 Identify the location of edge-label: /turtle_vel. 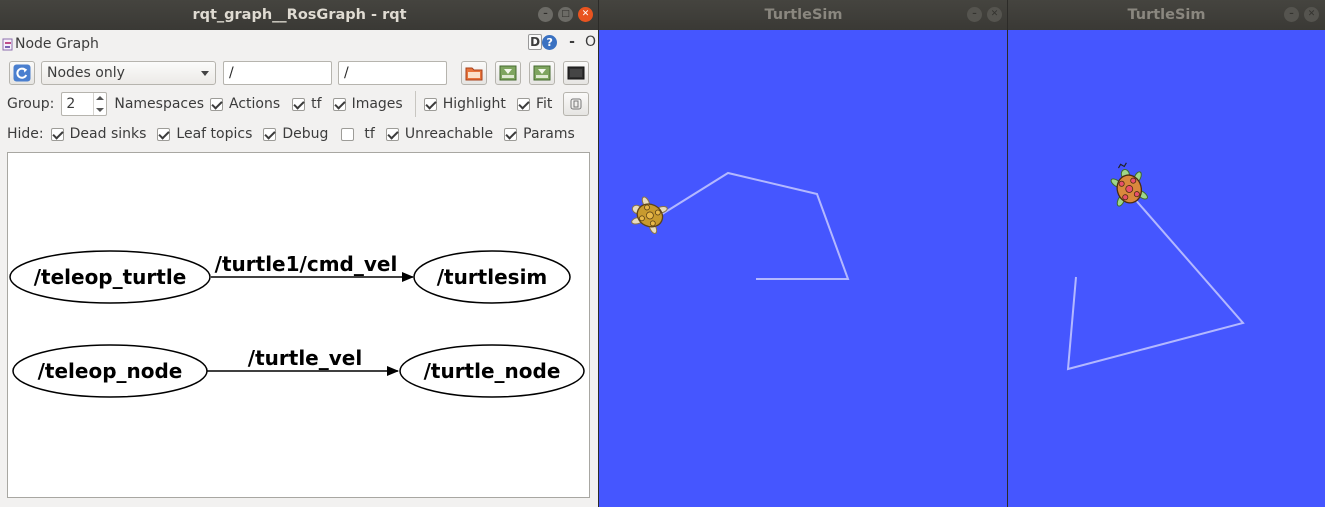
(305, 358).